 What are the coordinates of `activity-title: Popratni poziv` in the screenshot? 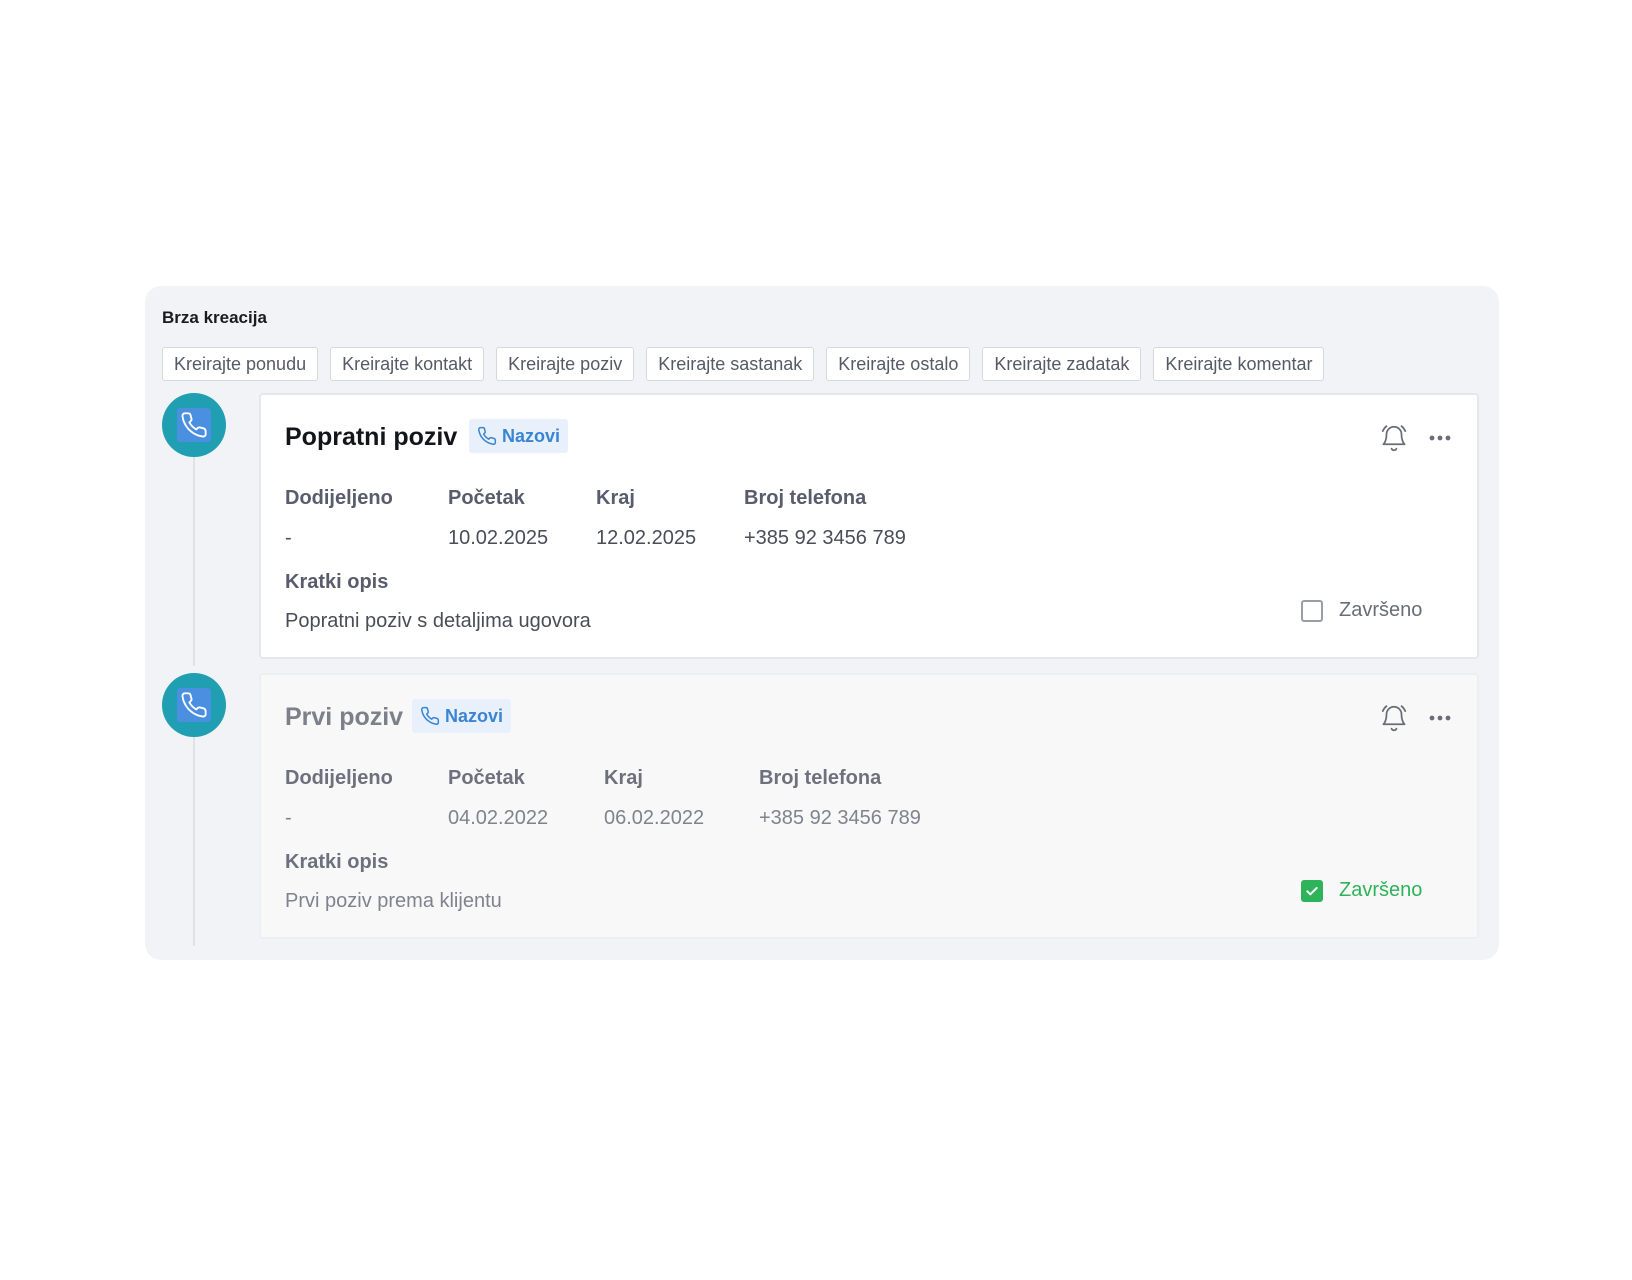 It's located at (371, 437).